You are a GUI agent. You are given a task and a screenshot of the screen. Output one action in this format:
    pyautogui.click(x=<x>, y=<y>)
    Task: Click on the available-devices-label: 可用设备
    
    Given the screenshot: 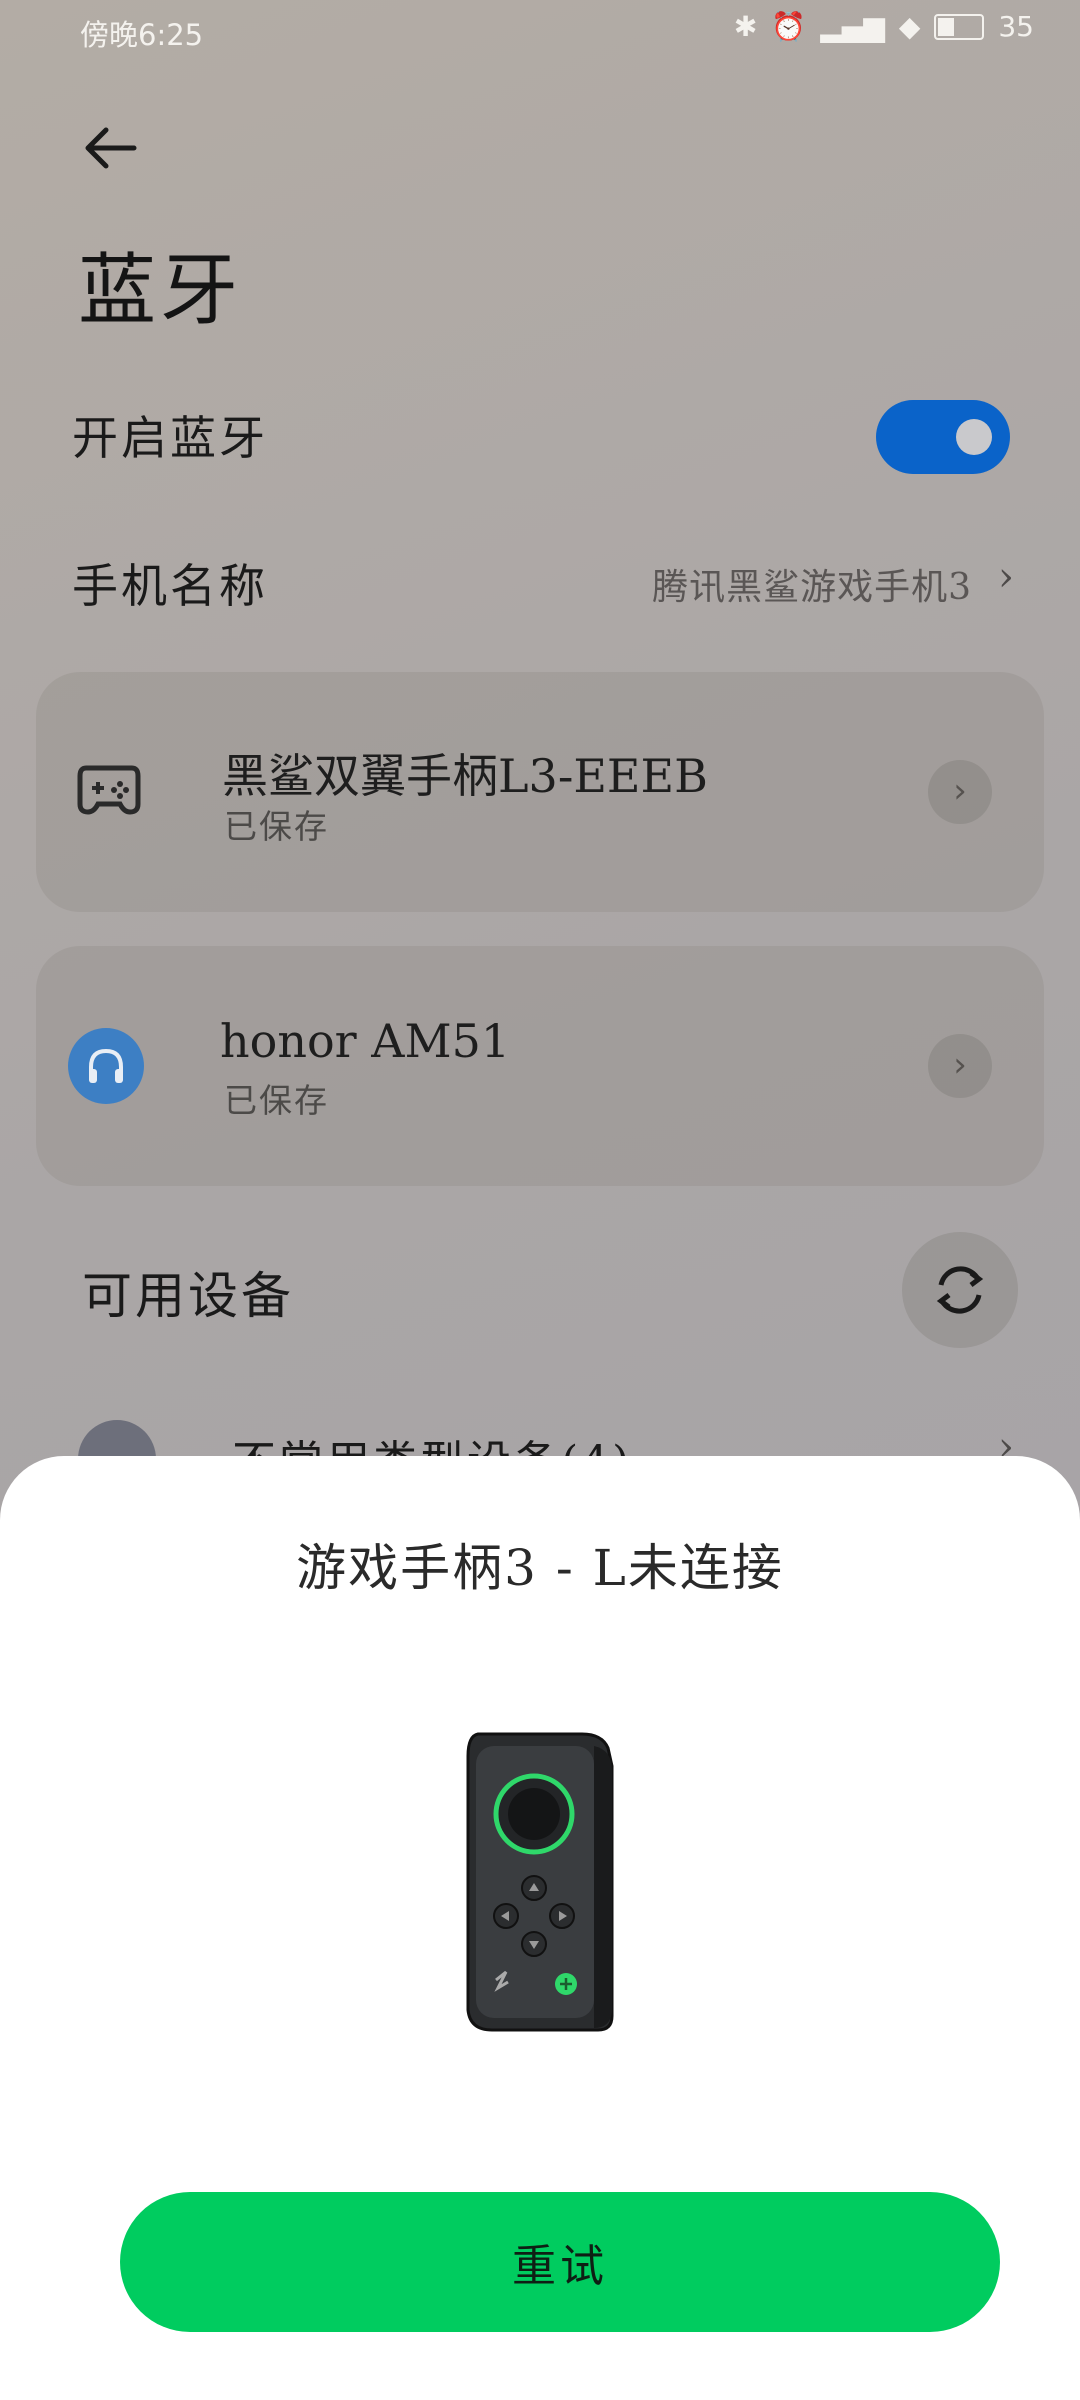 What is the action you would take?
    pyautogui.click(x=188, y=1296)
    